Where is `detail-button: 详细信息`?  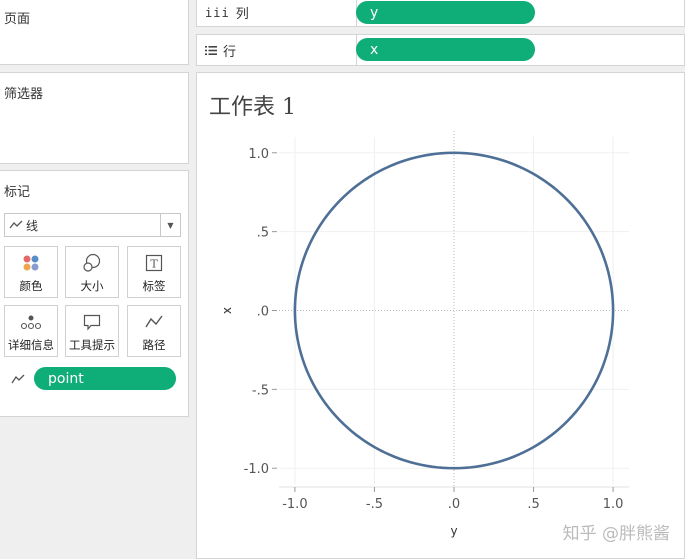
detail-button: 详细信息 is located at coordinates (31, 331).